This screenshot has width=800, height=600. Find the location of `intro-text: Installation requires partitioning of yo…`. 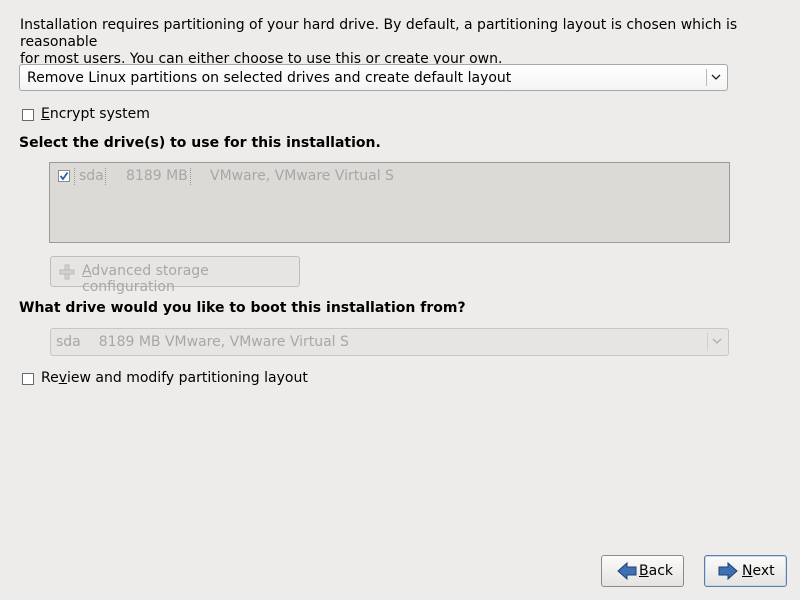

intro-text: Installation requires partitioning of yo… is located at coordinates (405, 42).